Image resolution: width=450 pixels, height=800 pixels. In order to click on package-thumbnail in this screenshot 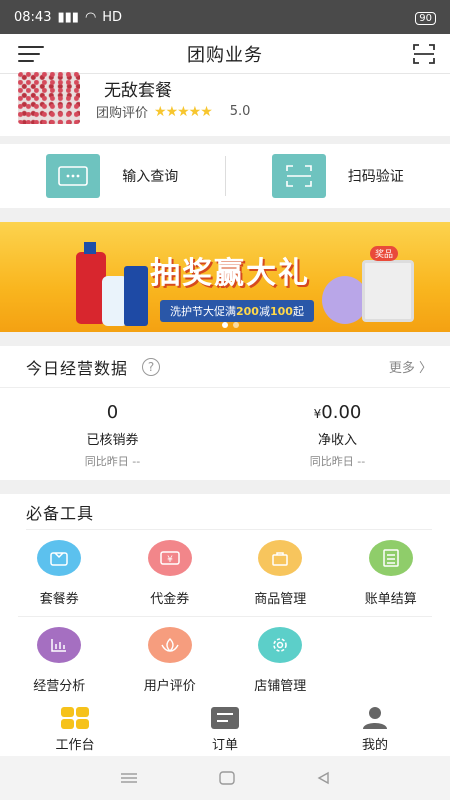, I will do `click(49, 98)`.